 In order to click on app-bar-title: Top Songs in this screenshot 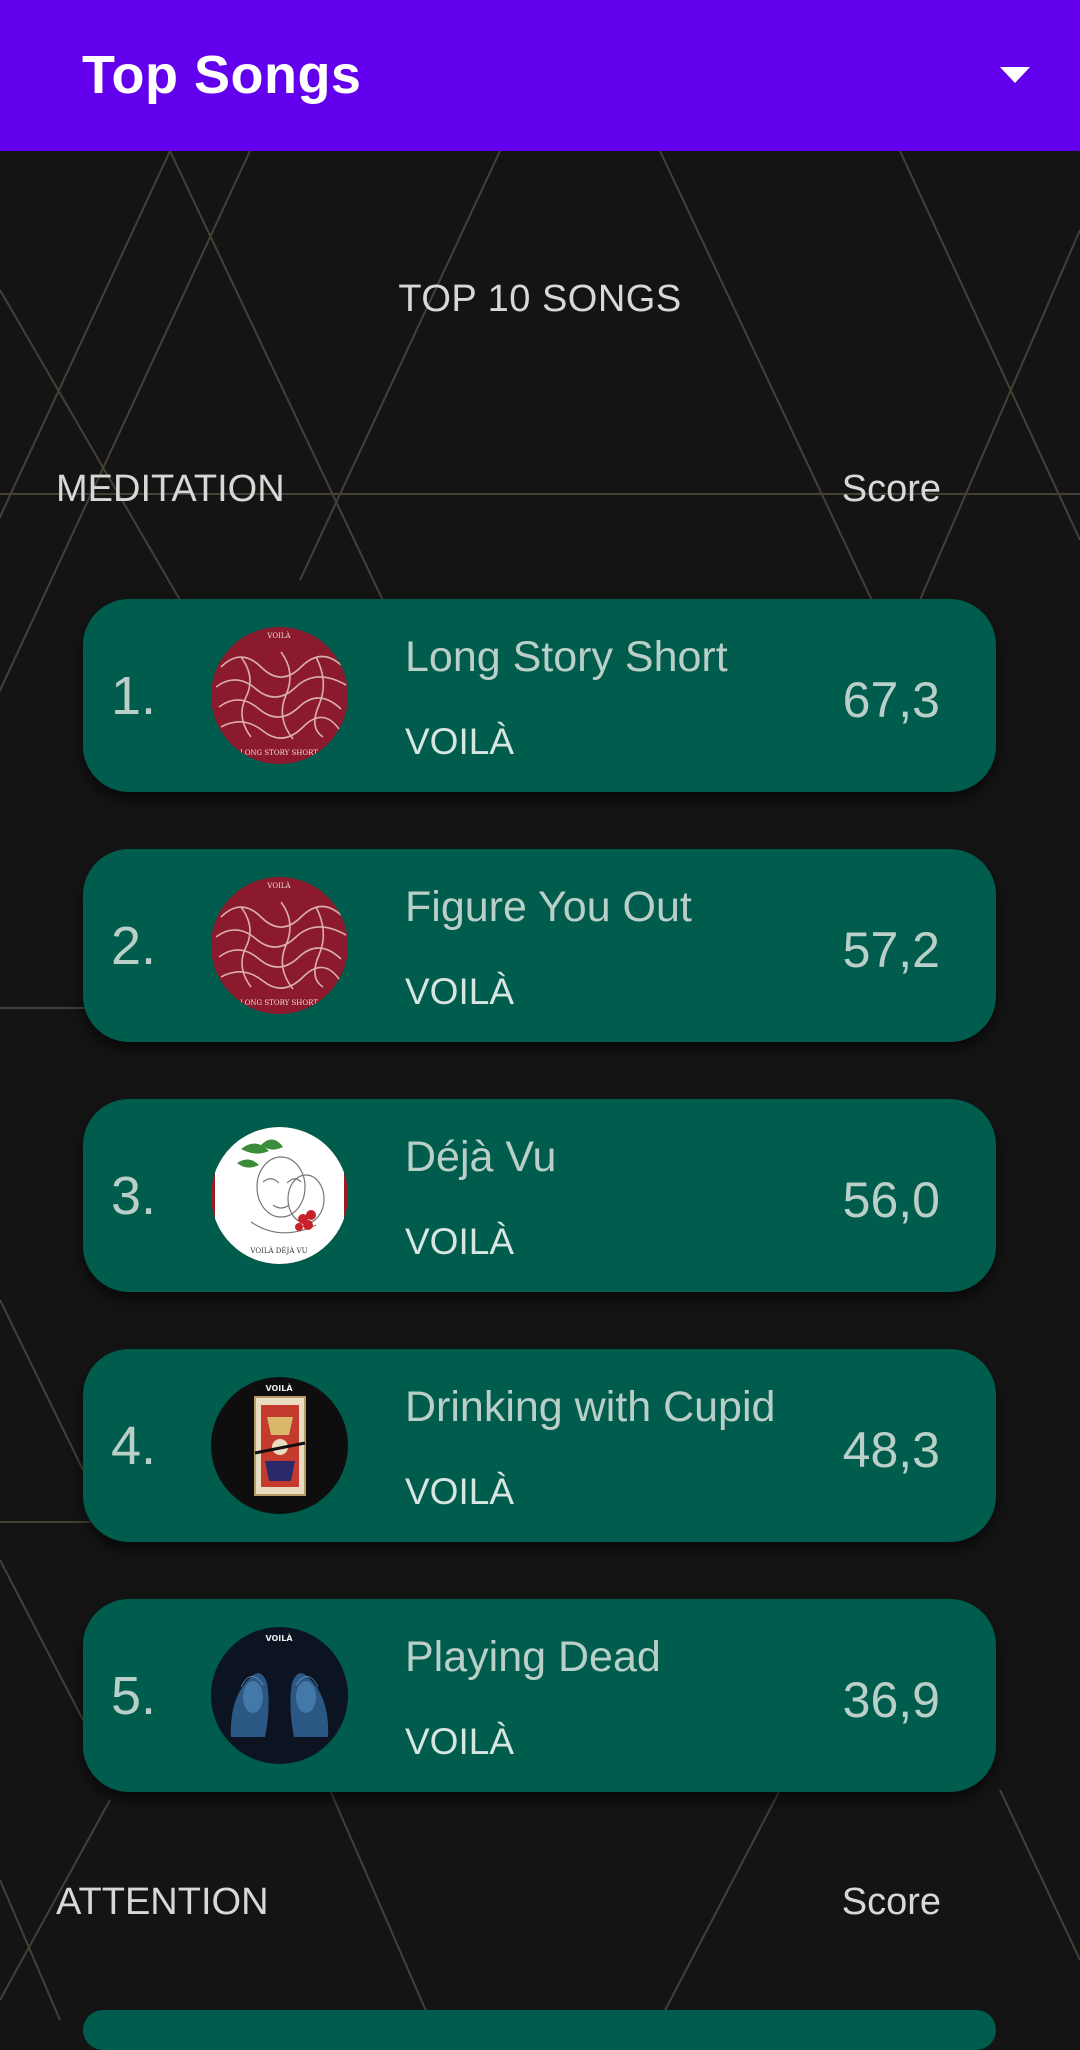, I will do `click(222, 75)`.